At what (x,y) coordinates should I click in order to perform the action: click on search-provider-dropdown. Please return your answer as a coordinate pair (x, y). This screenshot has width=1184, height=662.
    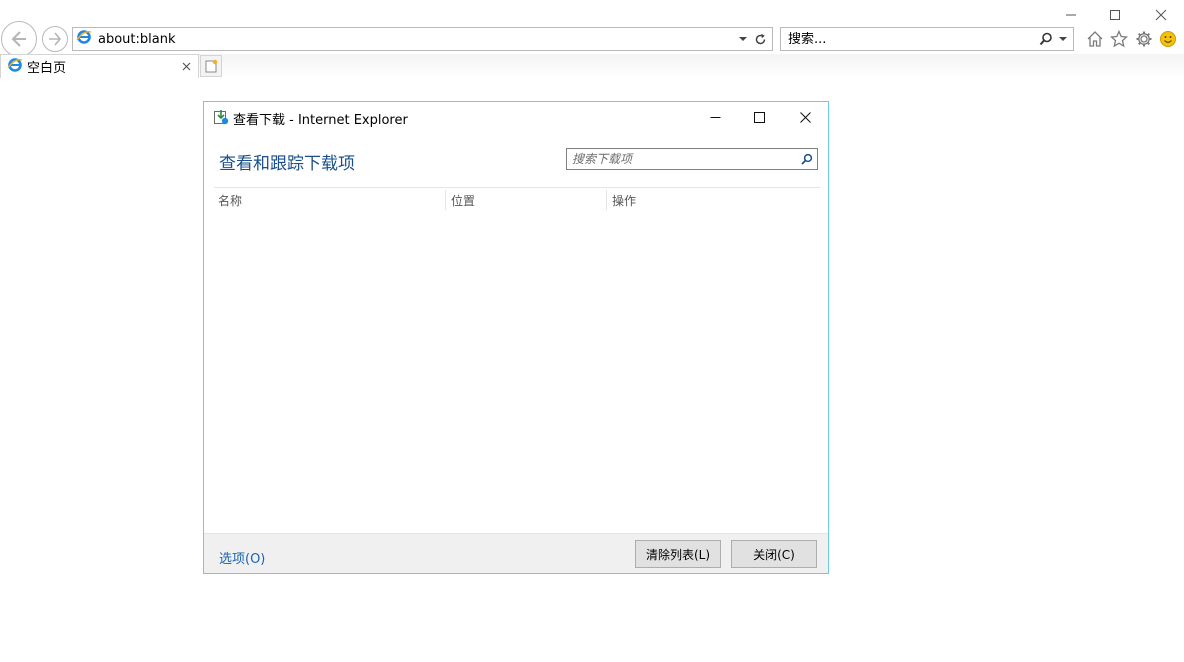
    Looking at the image, I should click on (1063, 39).